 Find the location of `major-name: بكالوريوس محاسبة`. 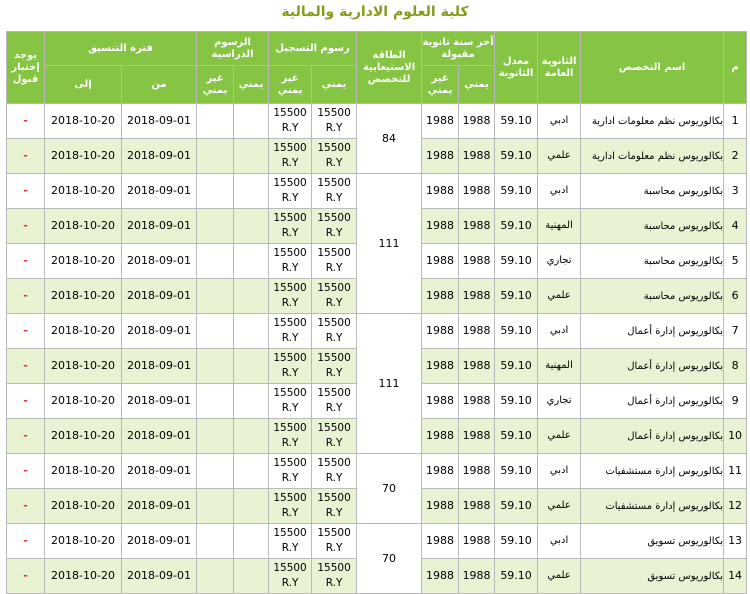

major-name: بكالوريوس محاسبة is located at coordinates (652, 191).